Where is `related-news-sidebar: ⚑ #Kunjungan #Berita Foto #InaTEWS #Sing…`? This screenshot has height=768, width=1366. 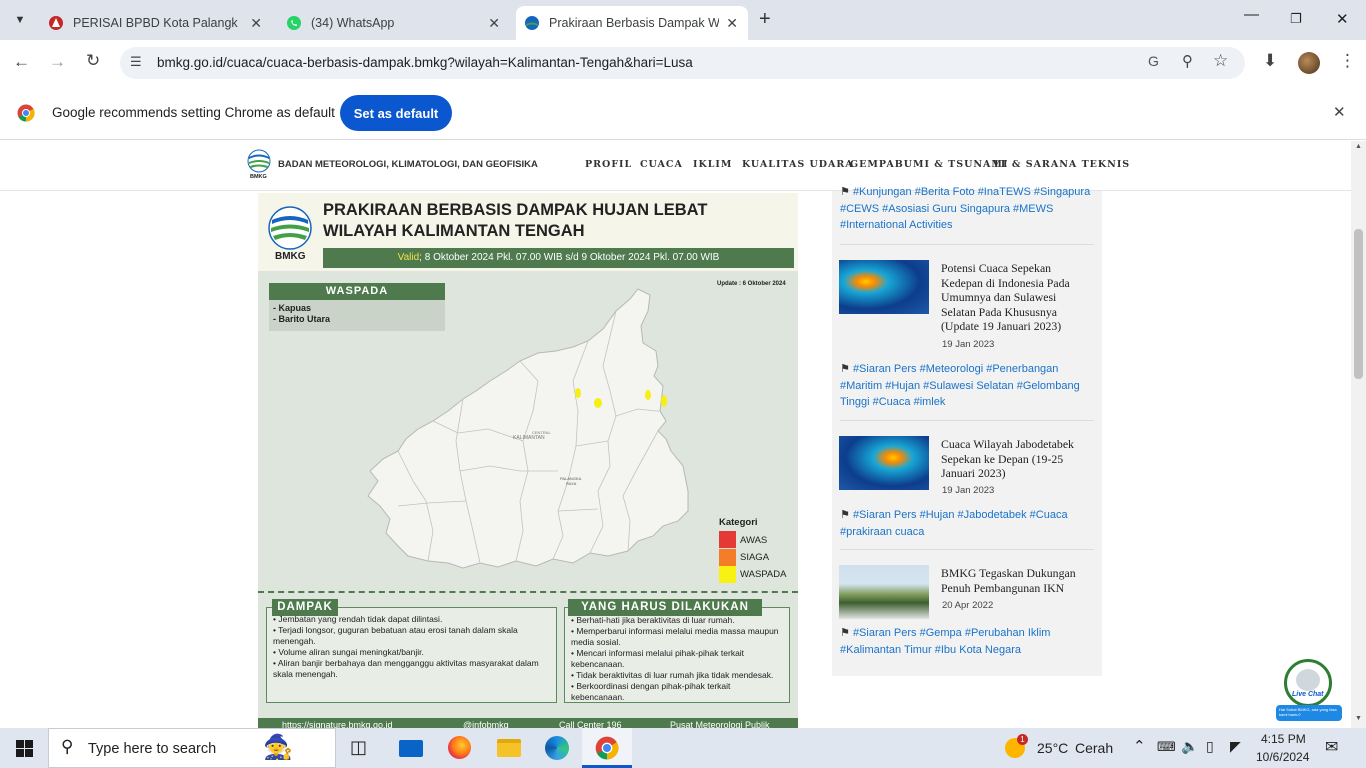 related-news-sidebar: ⚑ #Kunjungan #Berita Foto #InaTEWS #Sing… is located at coordinates (967, 433).